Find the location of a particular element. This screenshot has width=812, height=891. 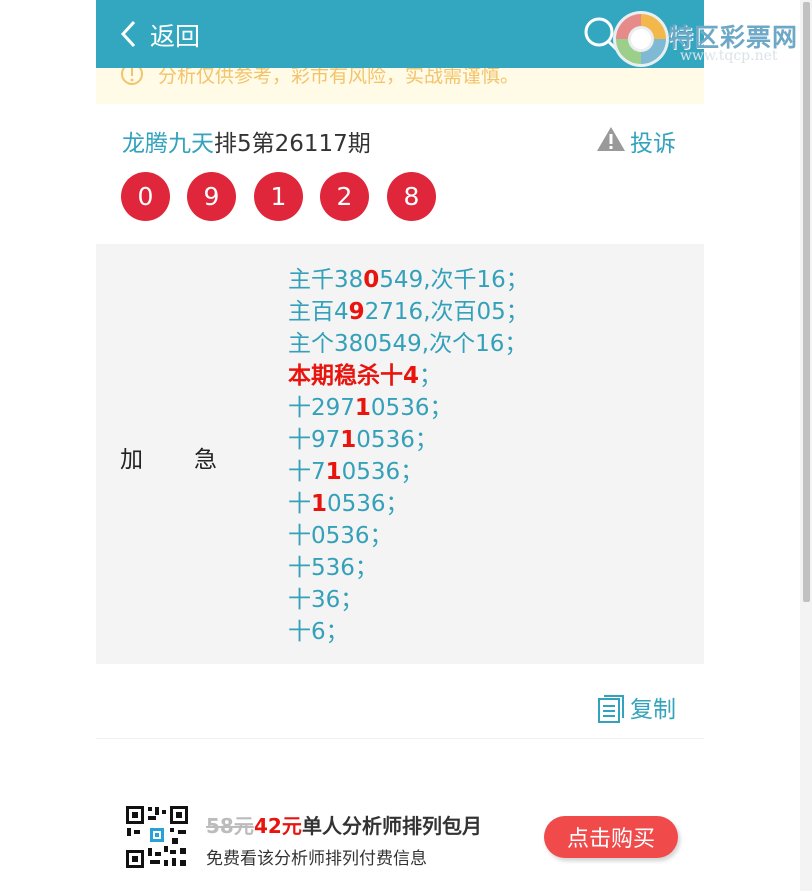

analysis-line: 十10536； is located at coordinates (348, 504).